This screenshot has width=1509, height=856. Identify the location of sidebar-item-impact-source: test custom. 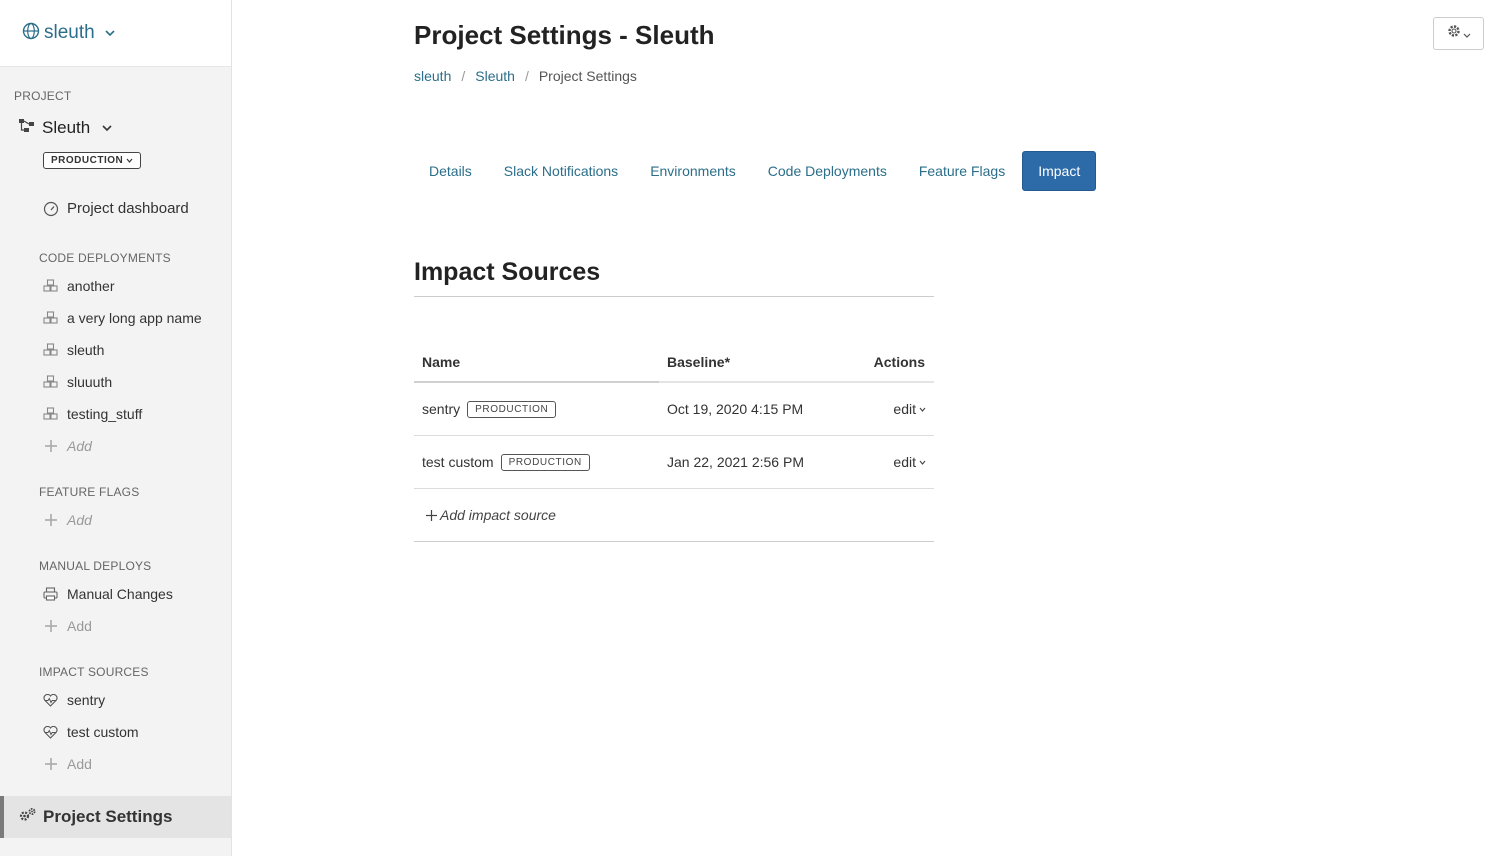
(90, 732).